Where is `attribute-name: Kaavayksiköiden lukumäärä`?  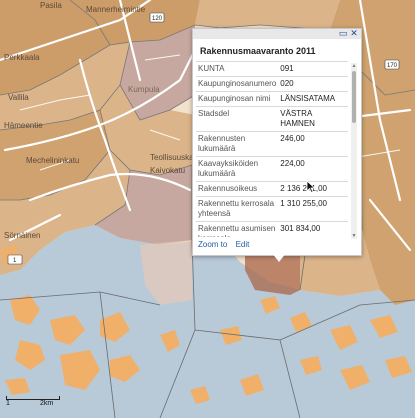 attribute-name: Kaavayksiköiden lukumäärä is located at coordinates (237, 169).